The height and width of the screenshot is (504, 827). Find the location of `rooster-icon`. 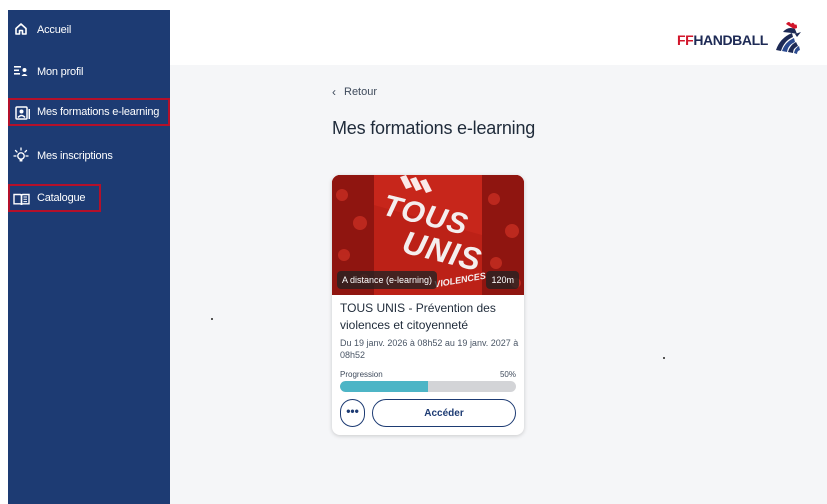

rooster-icon is located at coordinates (789, 39).